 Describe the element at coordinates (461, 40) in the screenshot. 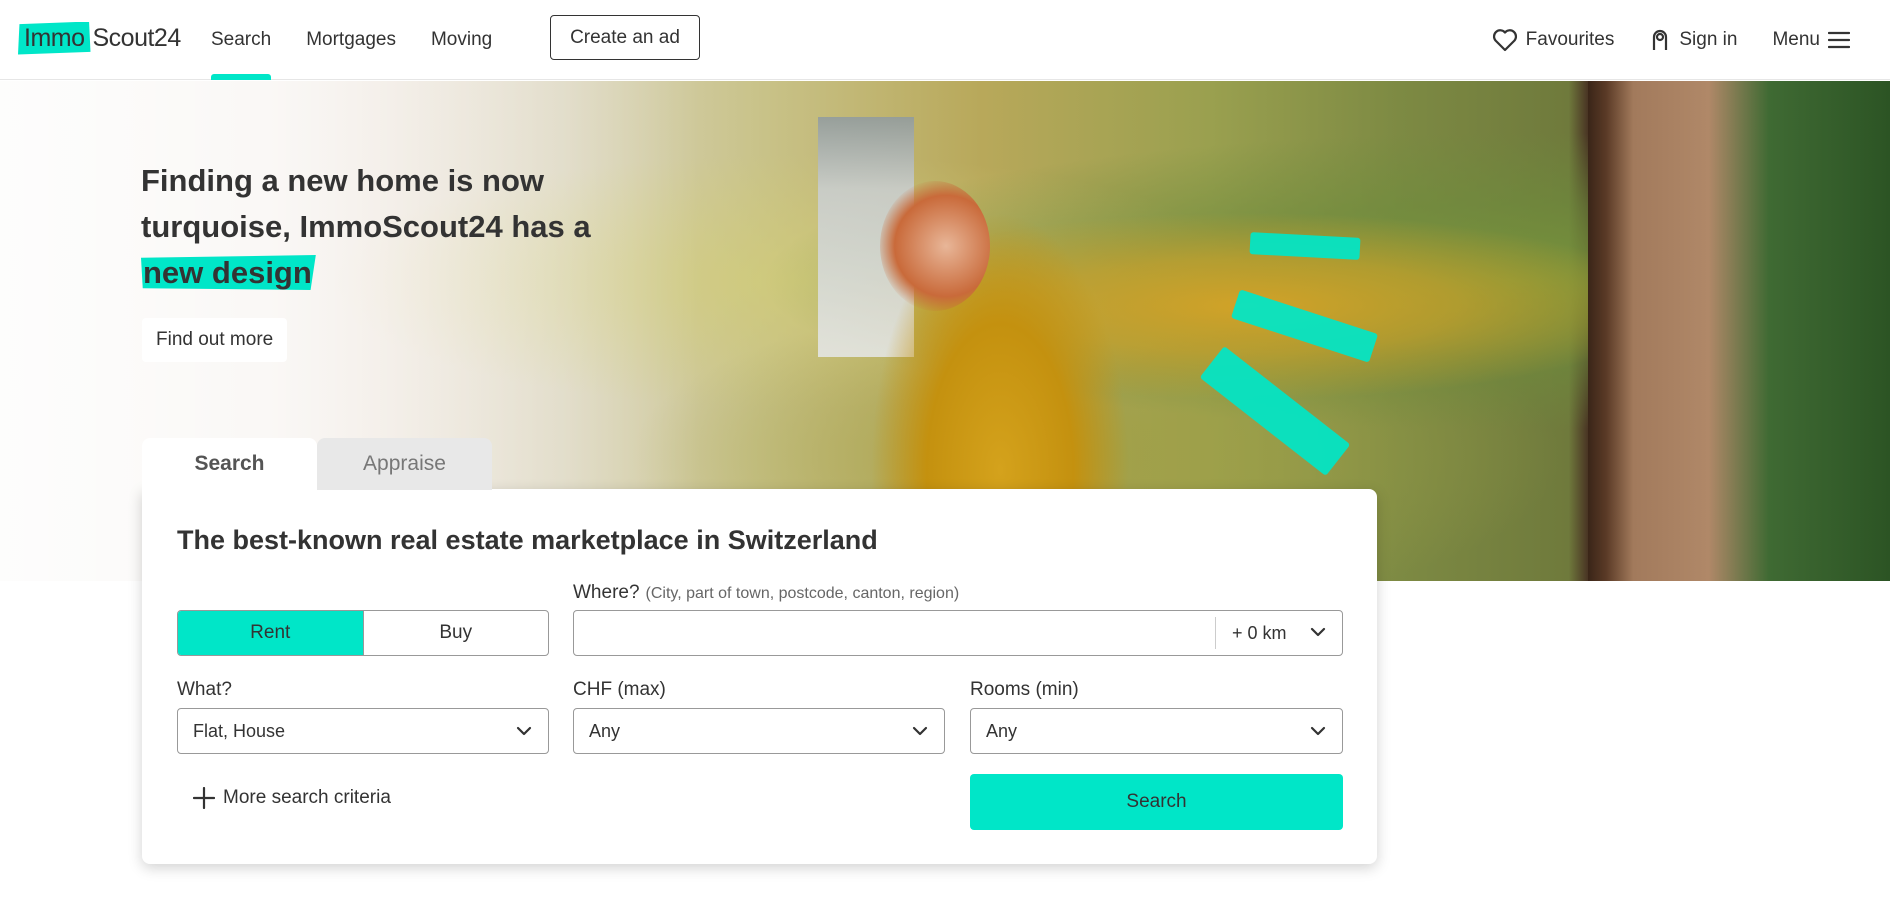

I see `nav-moving: Moving` at that location.